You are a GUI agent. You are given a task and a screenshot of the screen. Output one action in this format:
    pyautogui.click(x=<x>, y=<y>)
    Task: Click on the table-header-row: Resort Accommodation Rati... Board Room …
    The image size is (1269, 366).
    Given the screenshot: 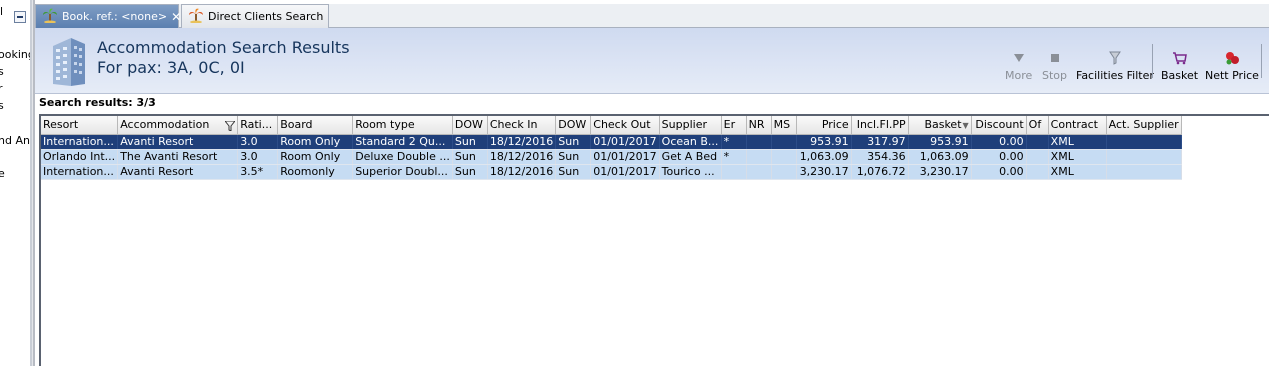 What is the action you would take?
    pyautogui.click(x=611, y=125)
    